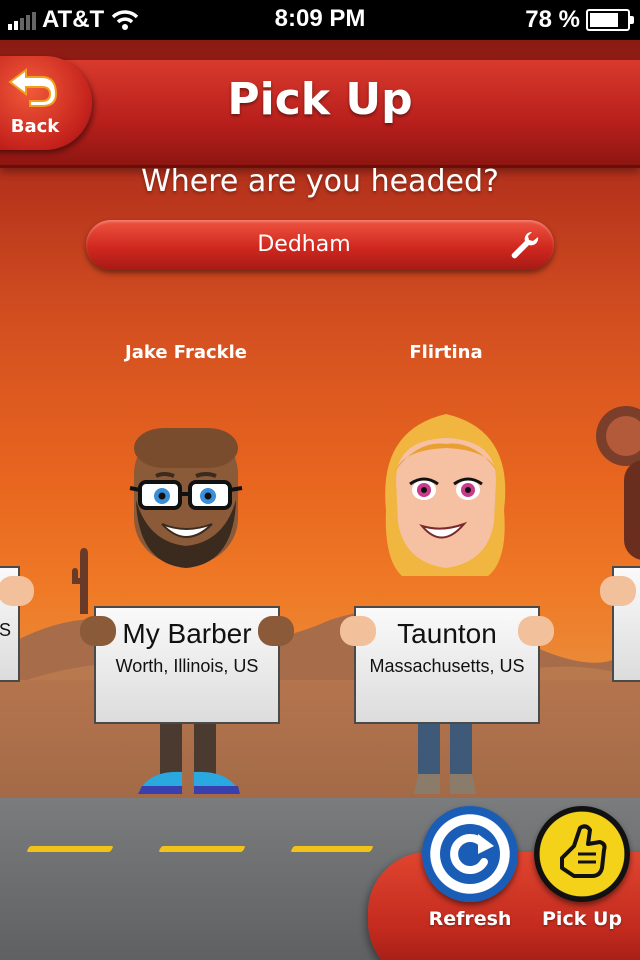 Image resolution: width=640 pixels, height=960 pixels. What do you see at coordinates (187, 633) in the screenshot?
I see `sign-destination: My Barber` at bounding box center [187, 633].